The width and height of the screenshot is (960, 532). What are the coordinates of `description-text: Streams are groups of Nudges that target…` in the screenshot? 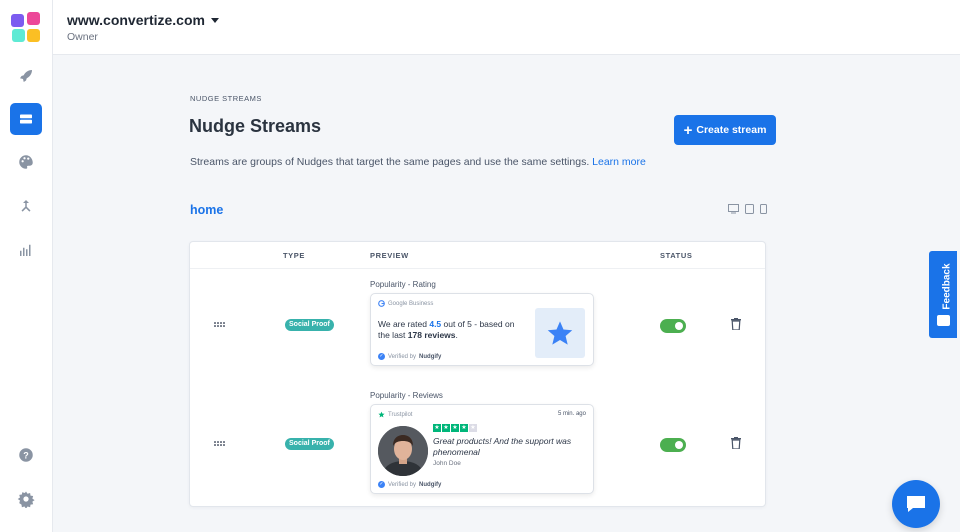 It's located at (390, 162).